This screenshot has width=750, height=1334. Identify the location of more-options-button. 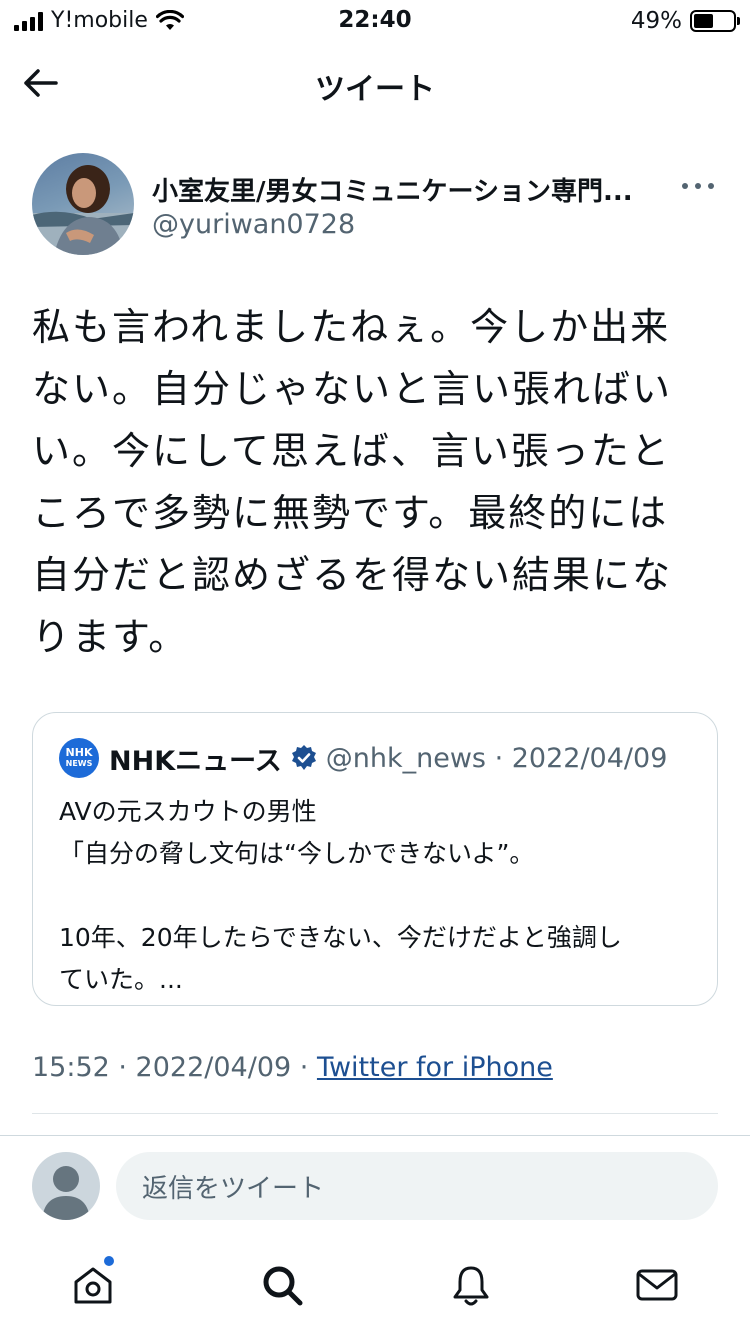
(698, 186).